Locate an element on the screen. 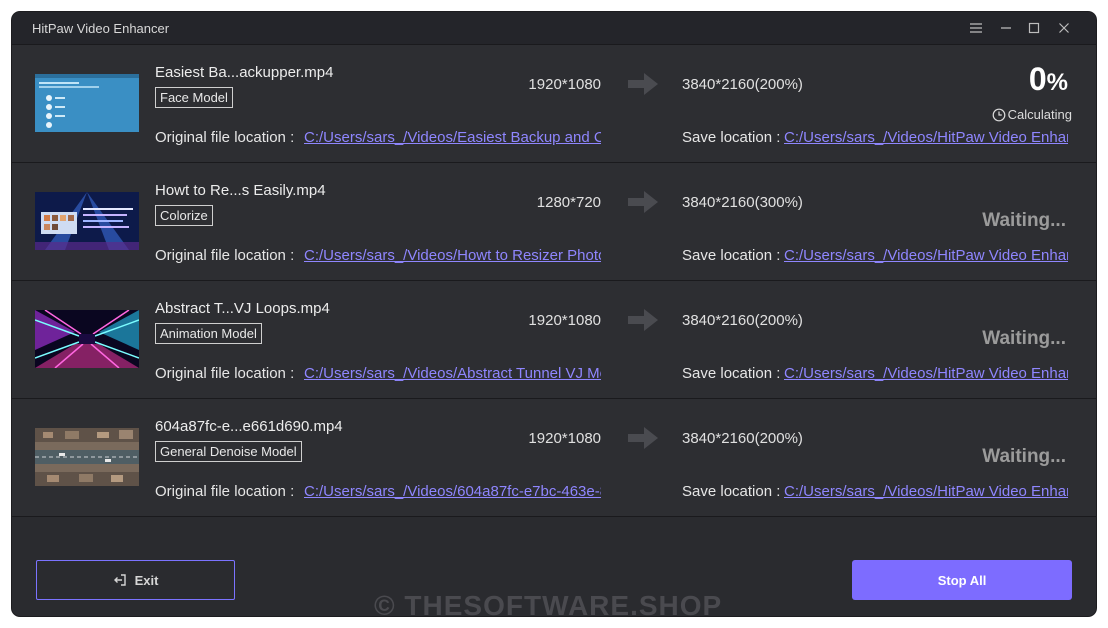 This screenshot has width=1108, height=628. file-name: Howt to Re...s Easily.mp4 is located at coordinates (240, 190).